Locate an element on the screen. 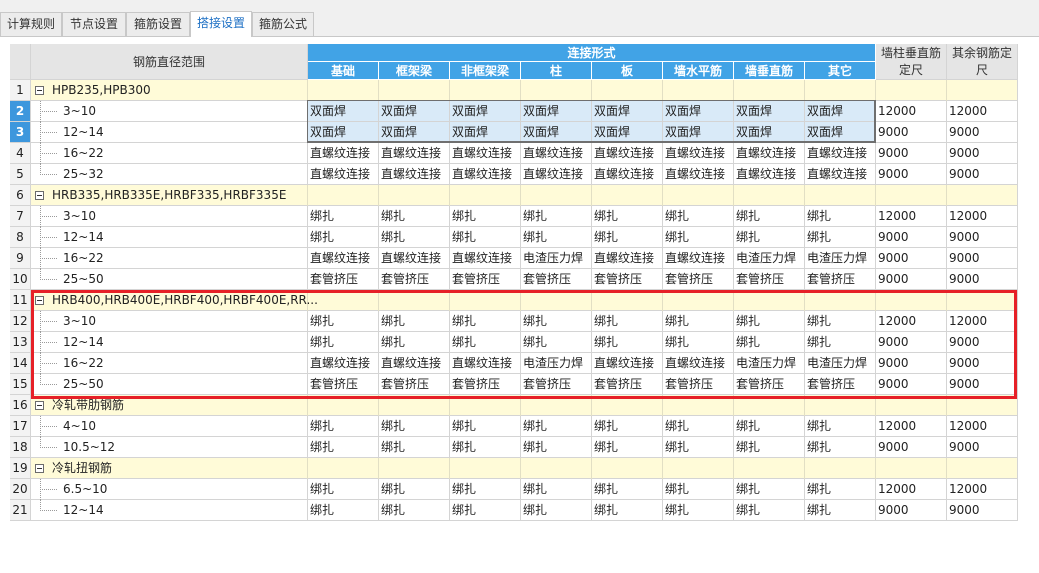  diameter-range-cell: 10.5~12 is located at coordinates (169, 447).